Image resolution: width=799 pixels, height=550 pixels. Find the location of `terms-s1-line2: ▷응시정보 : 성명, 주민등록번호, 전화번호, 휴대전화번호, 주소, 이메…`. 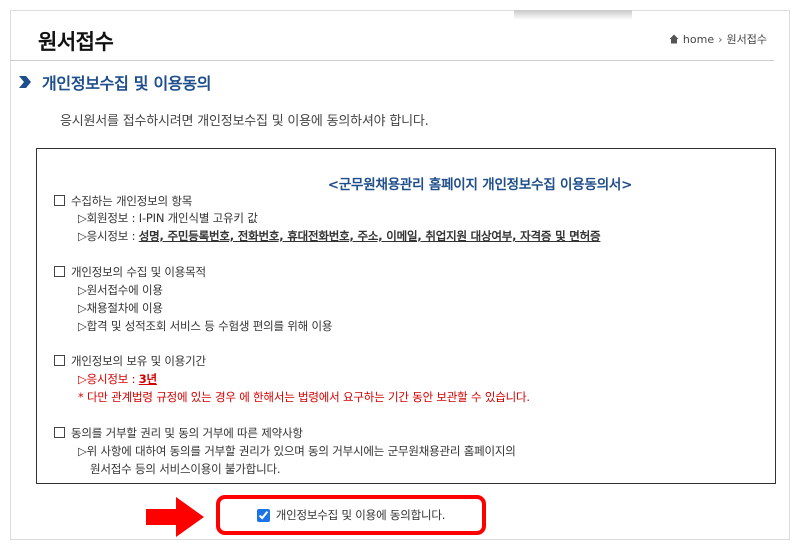

terms-s1-line2: ▷응시정보 : 성명, 주민등록번호, 전화번호, 휴대전화번호, 주소, 이메… is located at coordinates (339, 236).